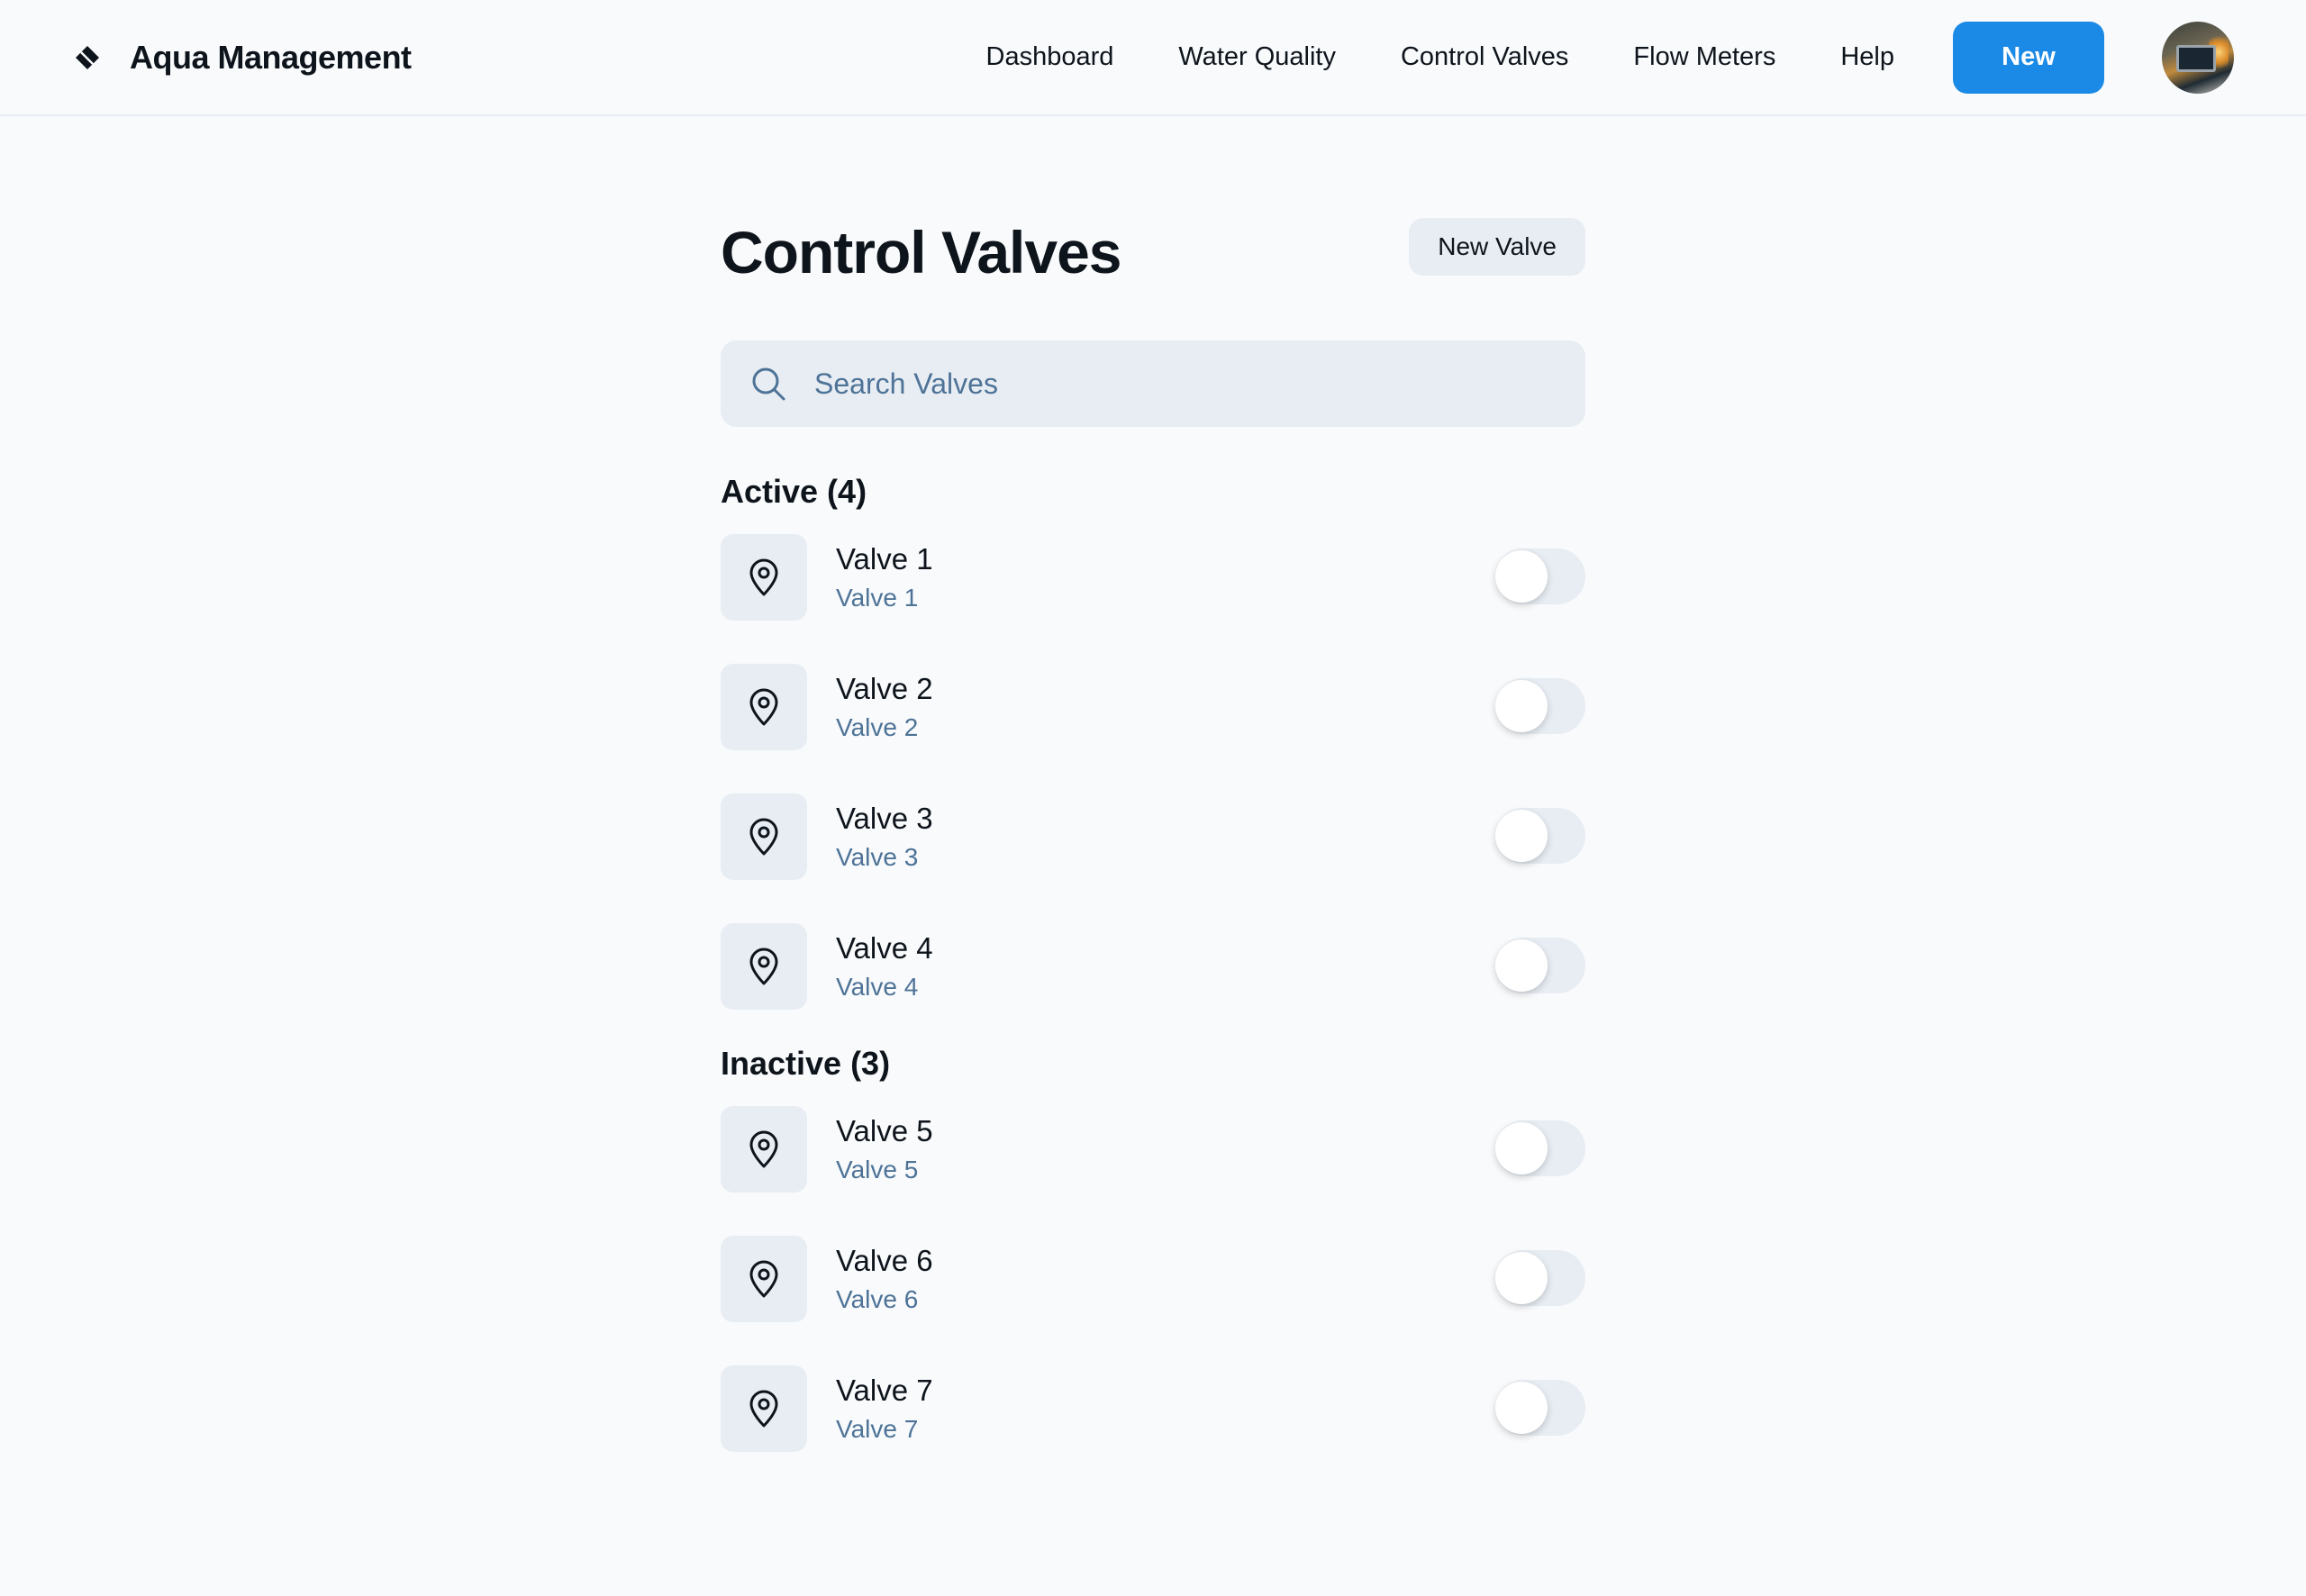  What do you see at coordinates (1867, 57) in the screenshot?
I see `nav-help: Help` at bounding box center [1867, 57].